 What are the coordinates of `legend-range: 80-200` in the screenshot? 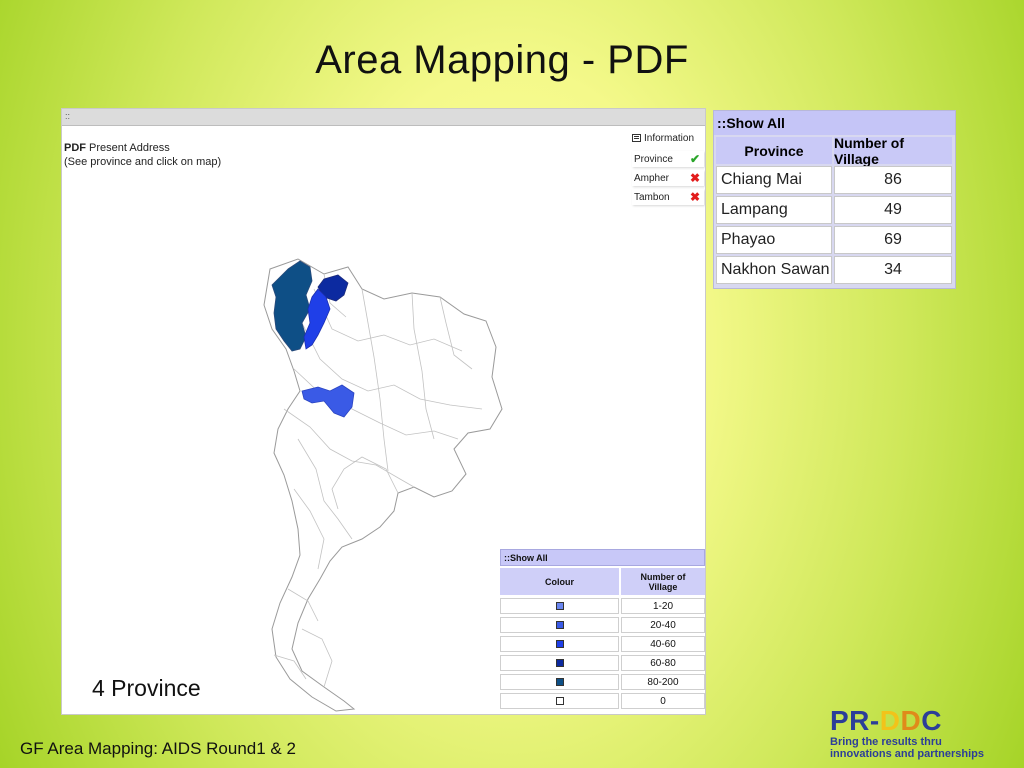 It's located at (663, 682).